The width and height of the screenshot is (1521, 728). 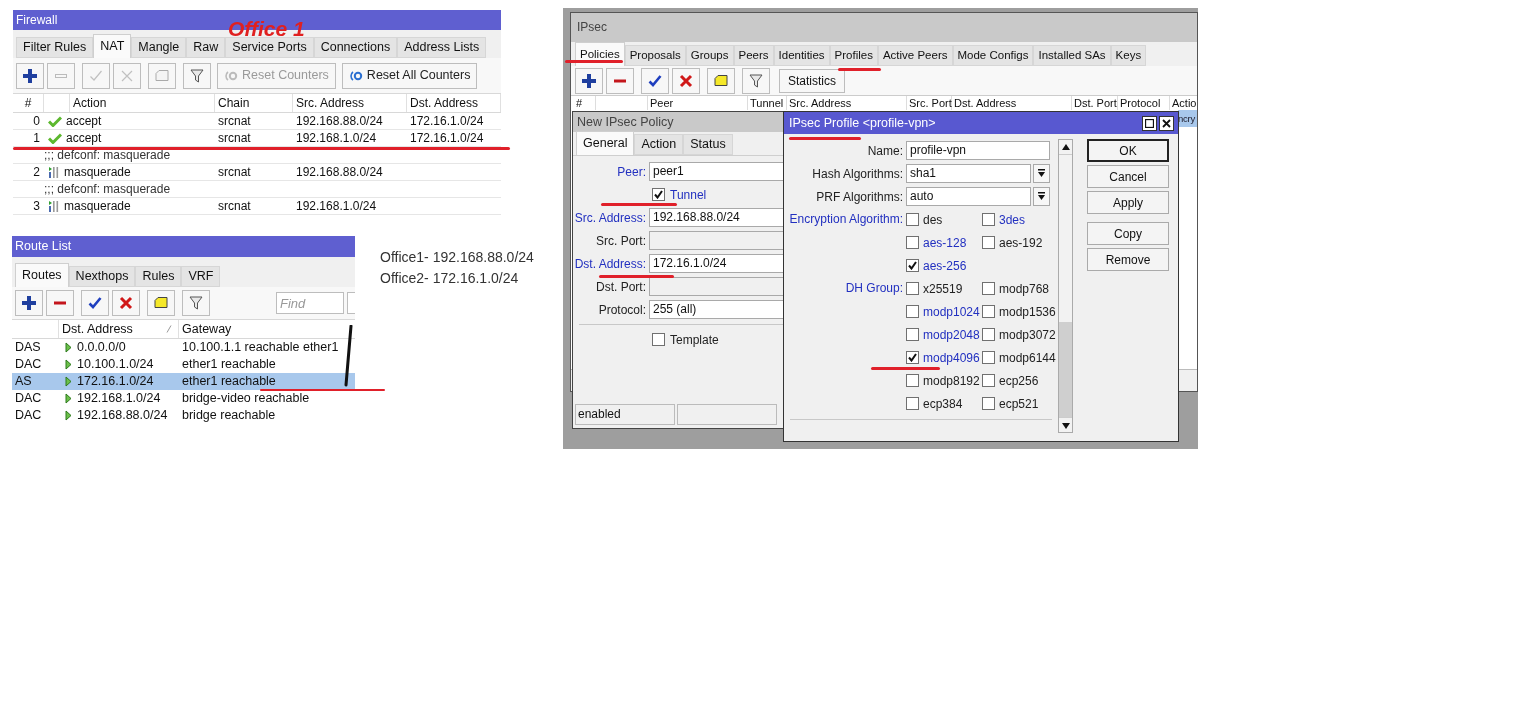 I want to click on bars-icon, so click(x=54, y=206).